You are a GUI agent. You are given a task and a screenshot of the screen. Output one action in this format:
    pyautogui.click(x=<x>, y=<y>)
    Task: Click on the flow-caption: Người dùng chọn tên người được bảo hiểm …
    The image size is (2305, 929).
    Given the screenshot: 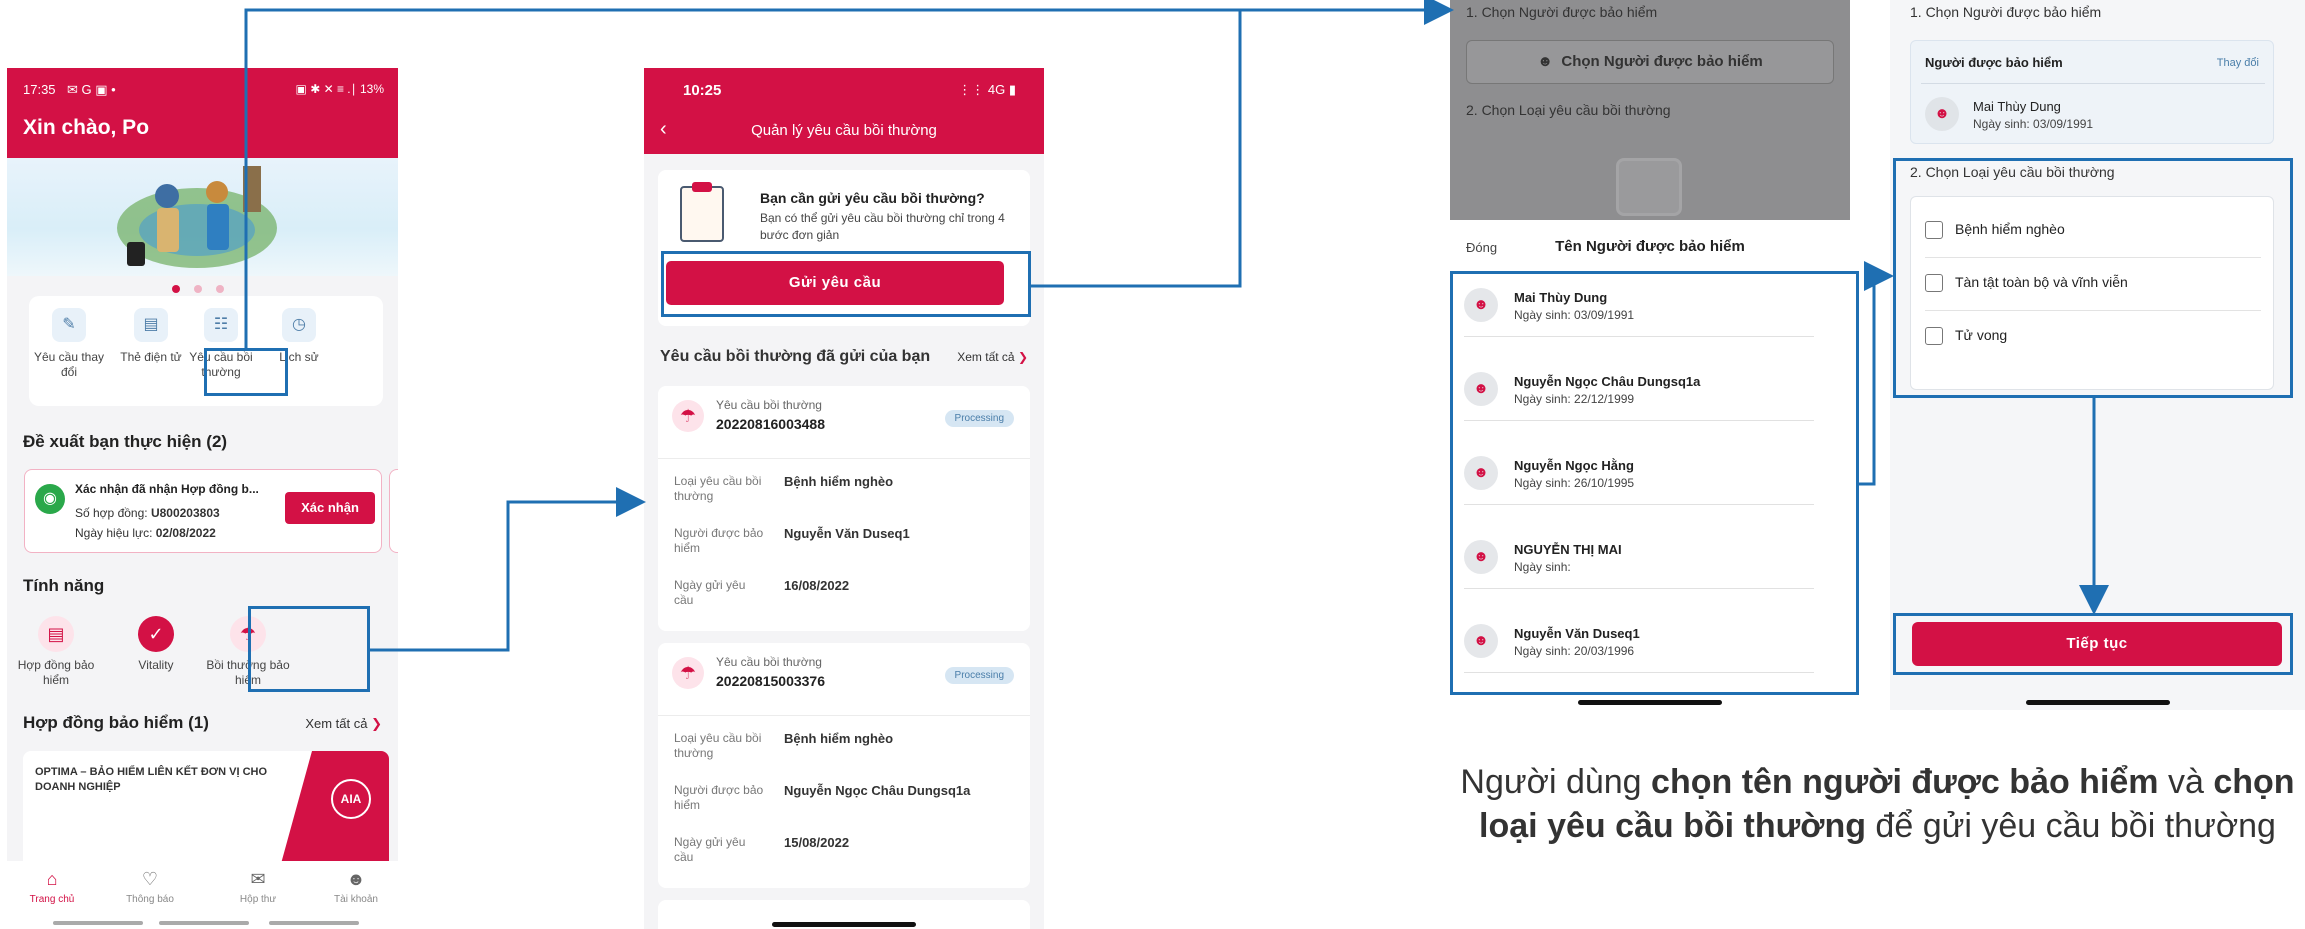 What is the action you would take?
    pyautogui.click(x=1877, y=804)
    